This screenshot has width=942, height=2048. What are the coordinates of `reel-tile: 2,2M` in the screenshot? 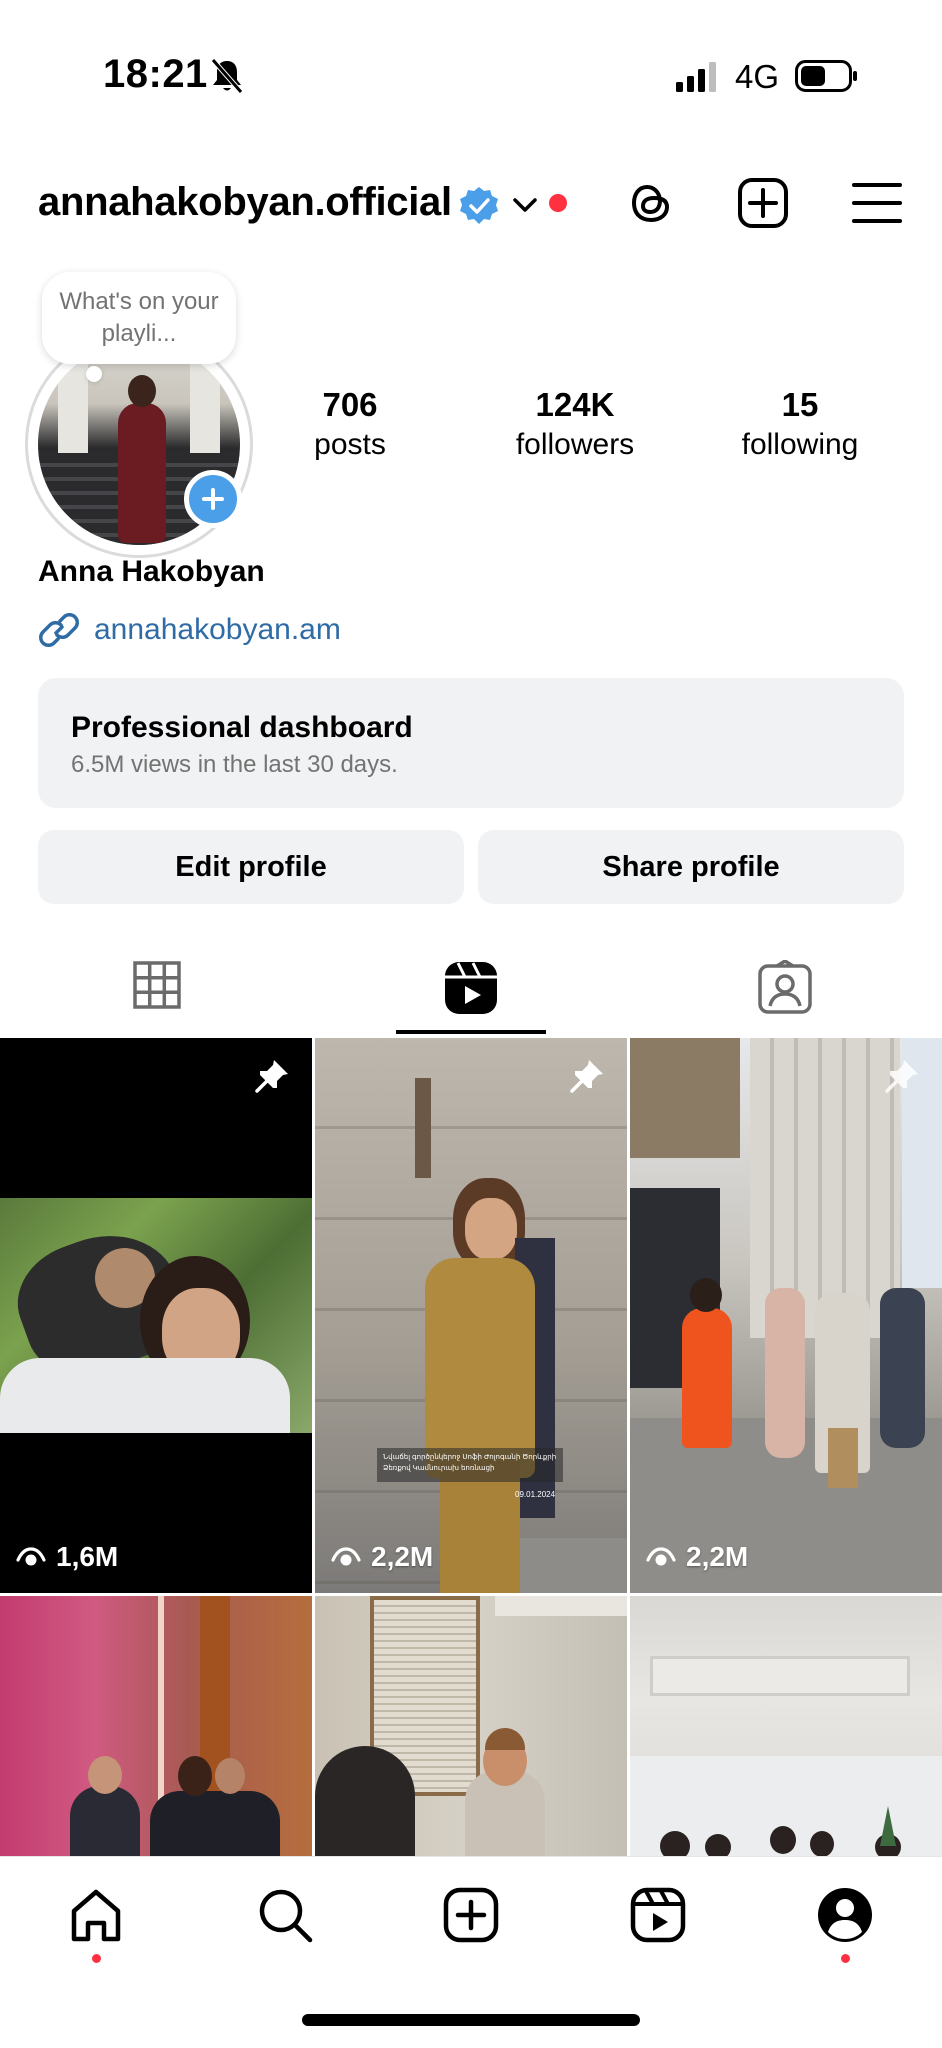 It's located at (786, 1315).